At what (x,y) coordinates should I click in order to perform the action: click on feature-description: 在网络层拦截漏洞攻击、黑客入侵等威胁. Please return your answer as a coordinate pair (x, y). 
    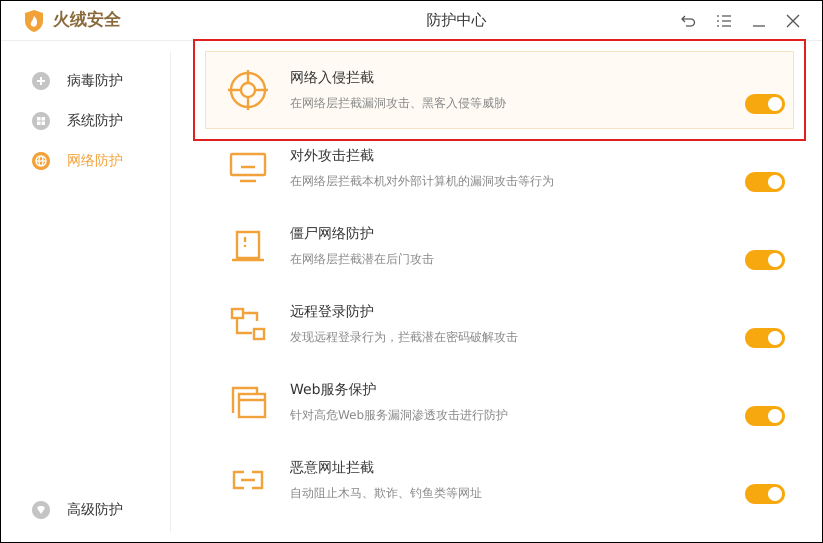
    Looking at the image, I should click on (398, 103).